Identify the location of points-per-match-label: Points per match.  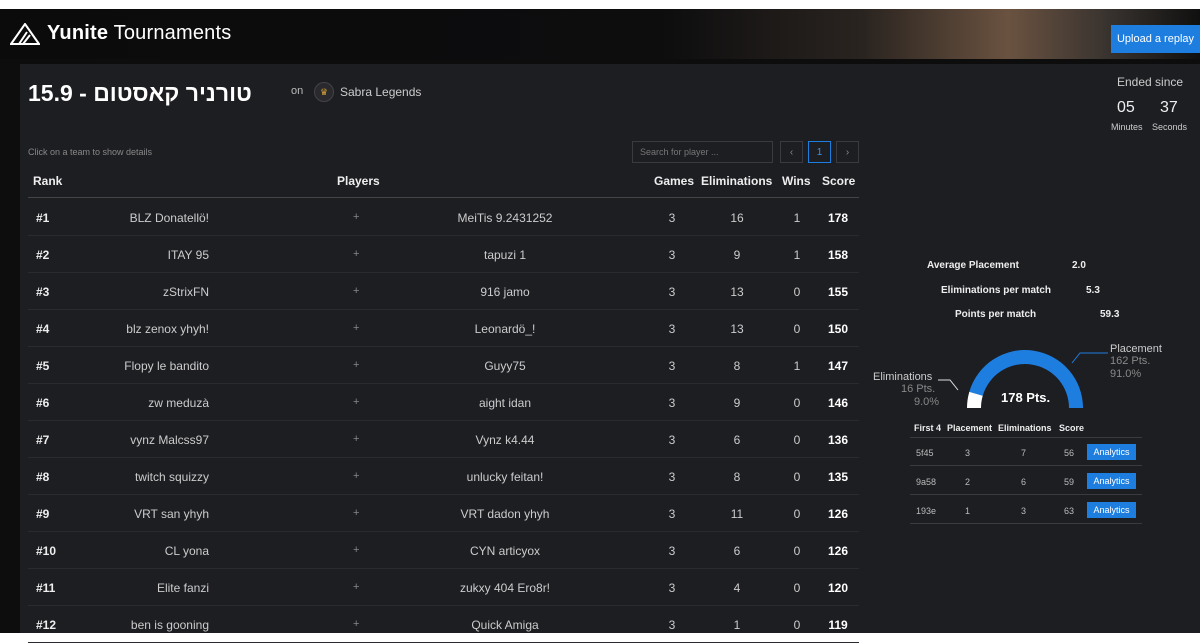
(996, 314).